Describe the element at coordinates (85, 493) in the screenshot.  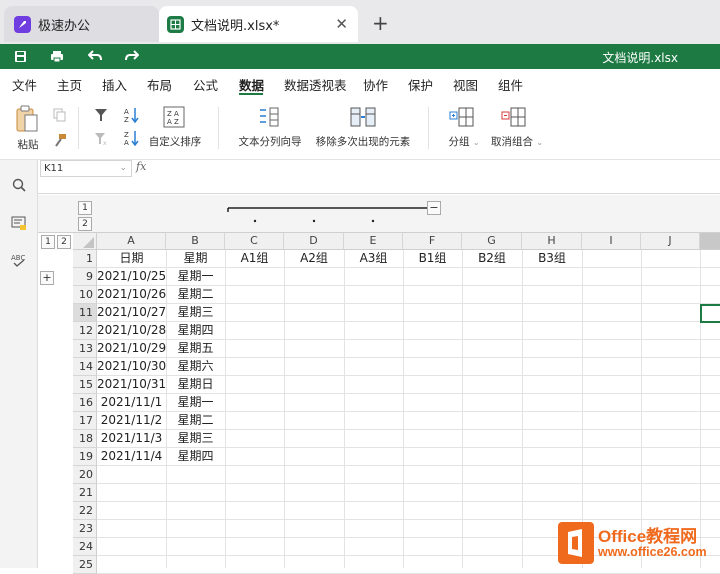
I see `row-header: 21` at that location.